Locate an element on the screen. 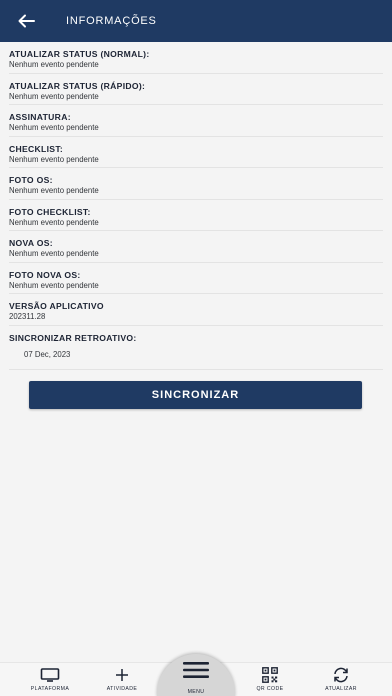 The image size is (392, 696). menu-button: MENU is located at coordinates (196, 675).